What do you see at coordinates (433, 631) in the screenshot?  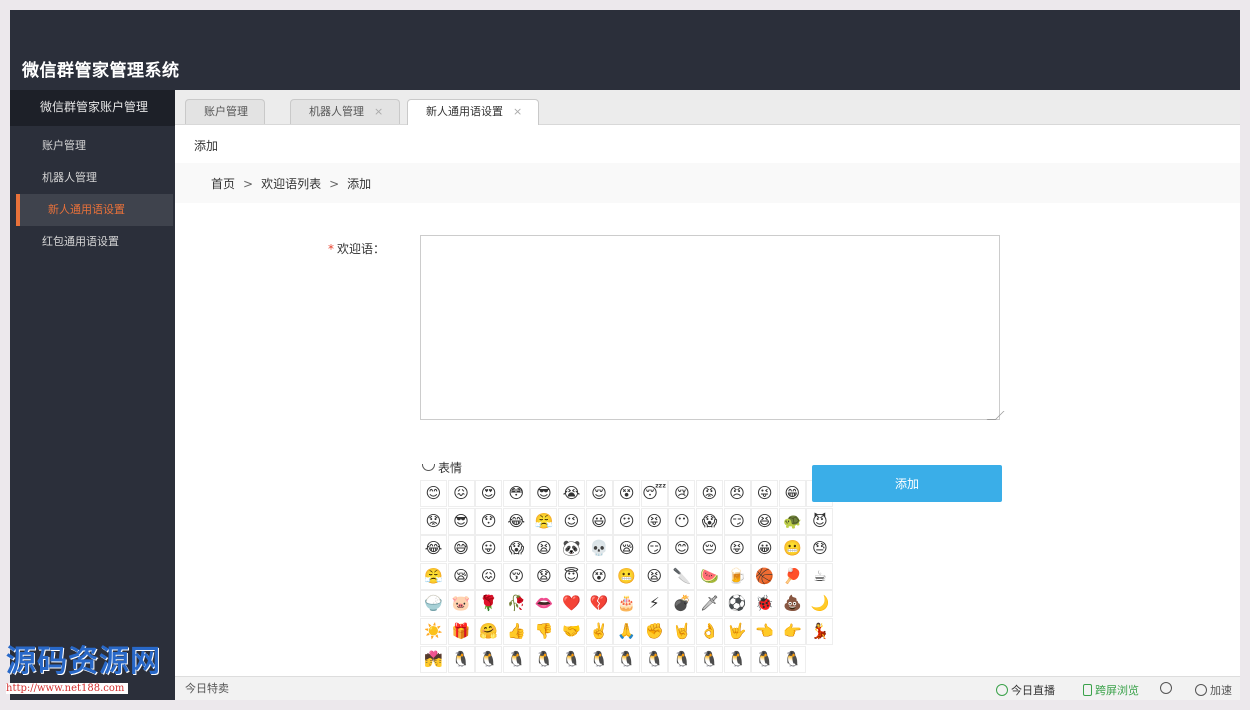 I see `emoji-item: ☀️` at bounding box center [433, 631].